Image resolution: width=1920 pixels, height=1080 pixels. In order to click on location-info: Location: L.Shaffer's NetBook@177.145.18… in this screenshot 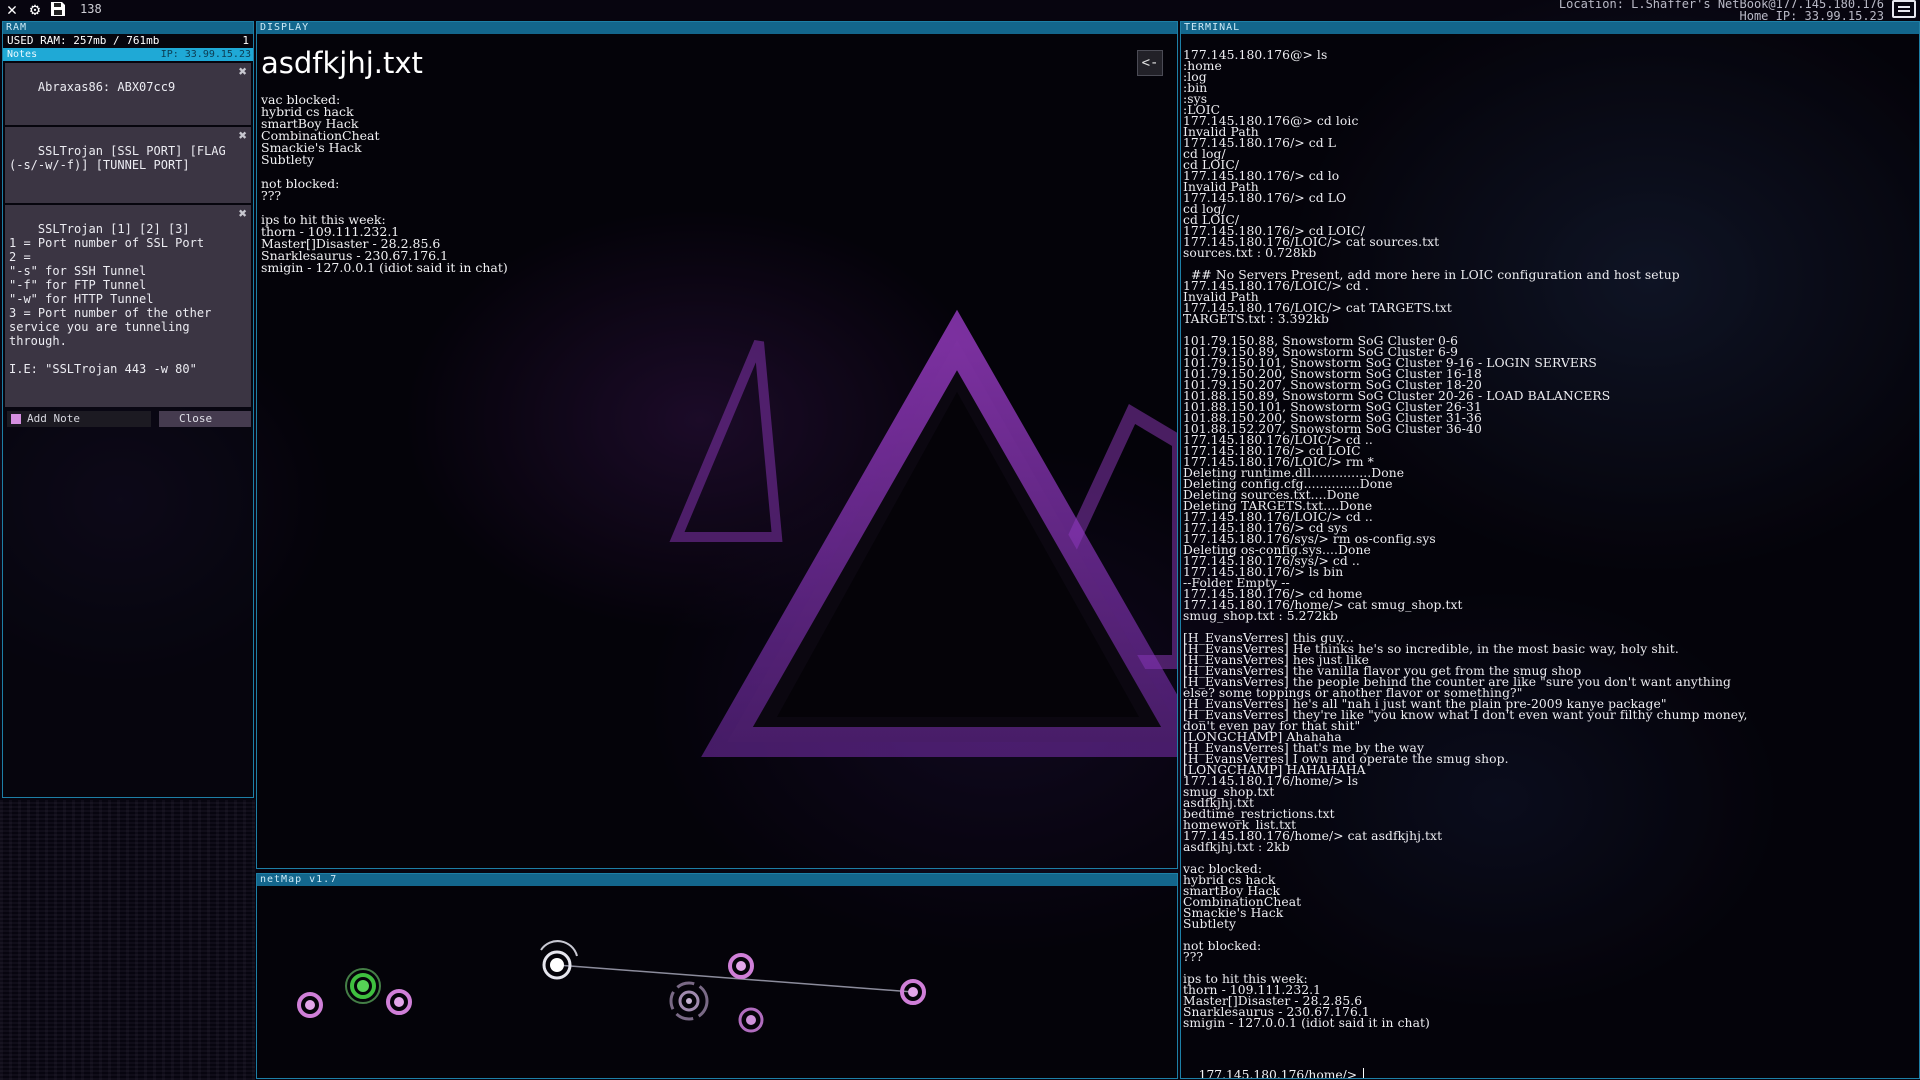, I will do `click(1721, 11)`.